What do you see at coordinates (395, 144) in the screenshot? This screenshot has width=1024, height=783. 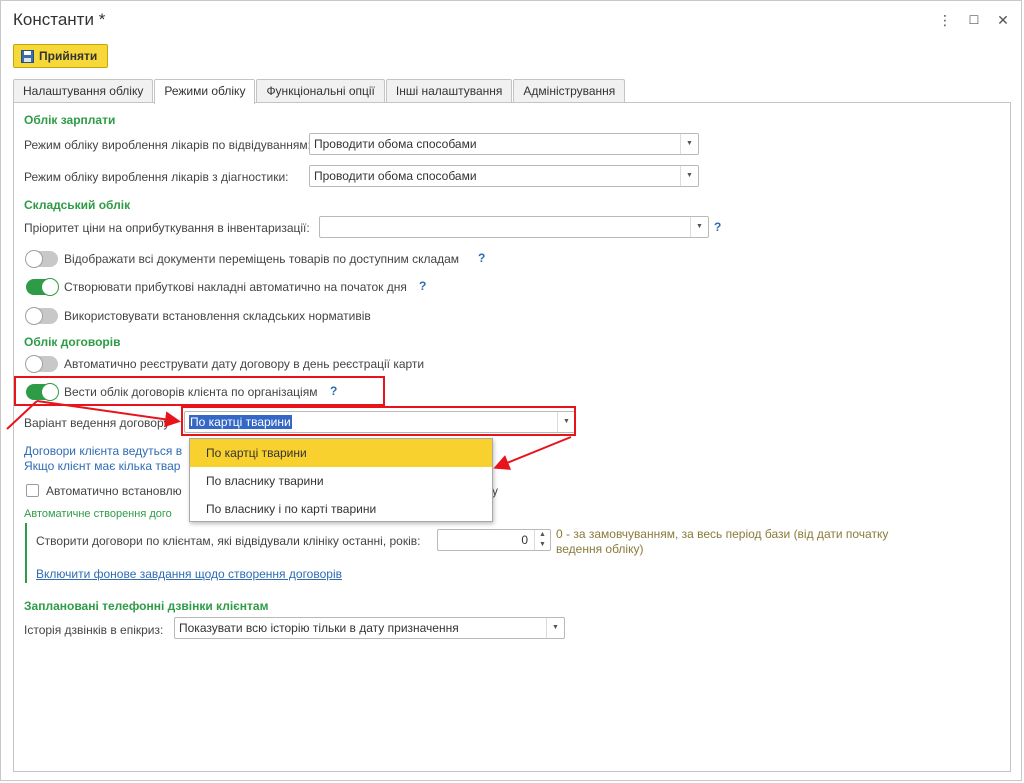 I see `visits-mode-value: Проводити обома способами` at bounding box center [395, 144].